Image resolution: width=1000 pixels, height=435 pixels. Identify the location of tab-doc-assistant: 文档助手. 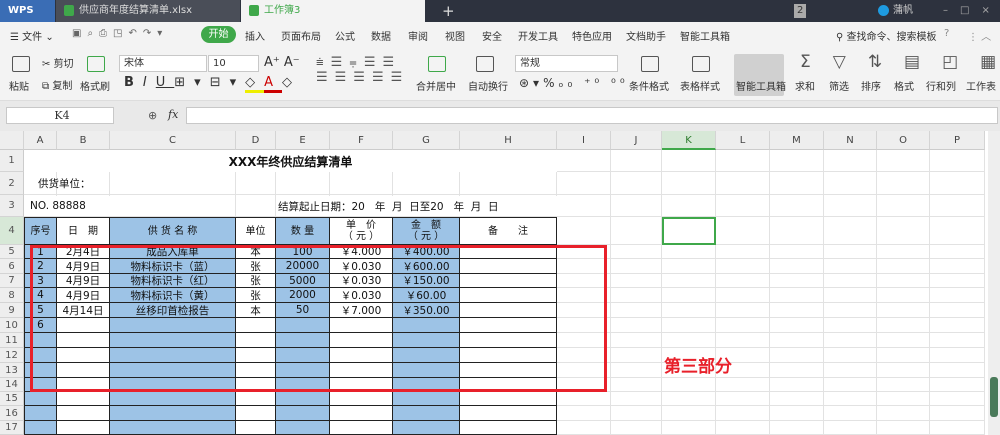
(646, 35).